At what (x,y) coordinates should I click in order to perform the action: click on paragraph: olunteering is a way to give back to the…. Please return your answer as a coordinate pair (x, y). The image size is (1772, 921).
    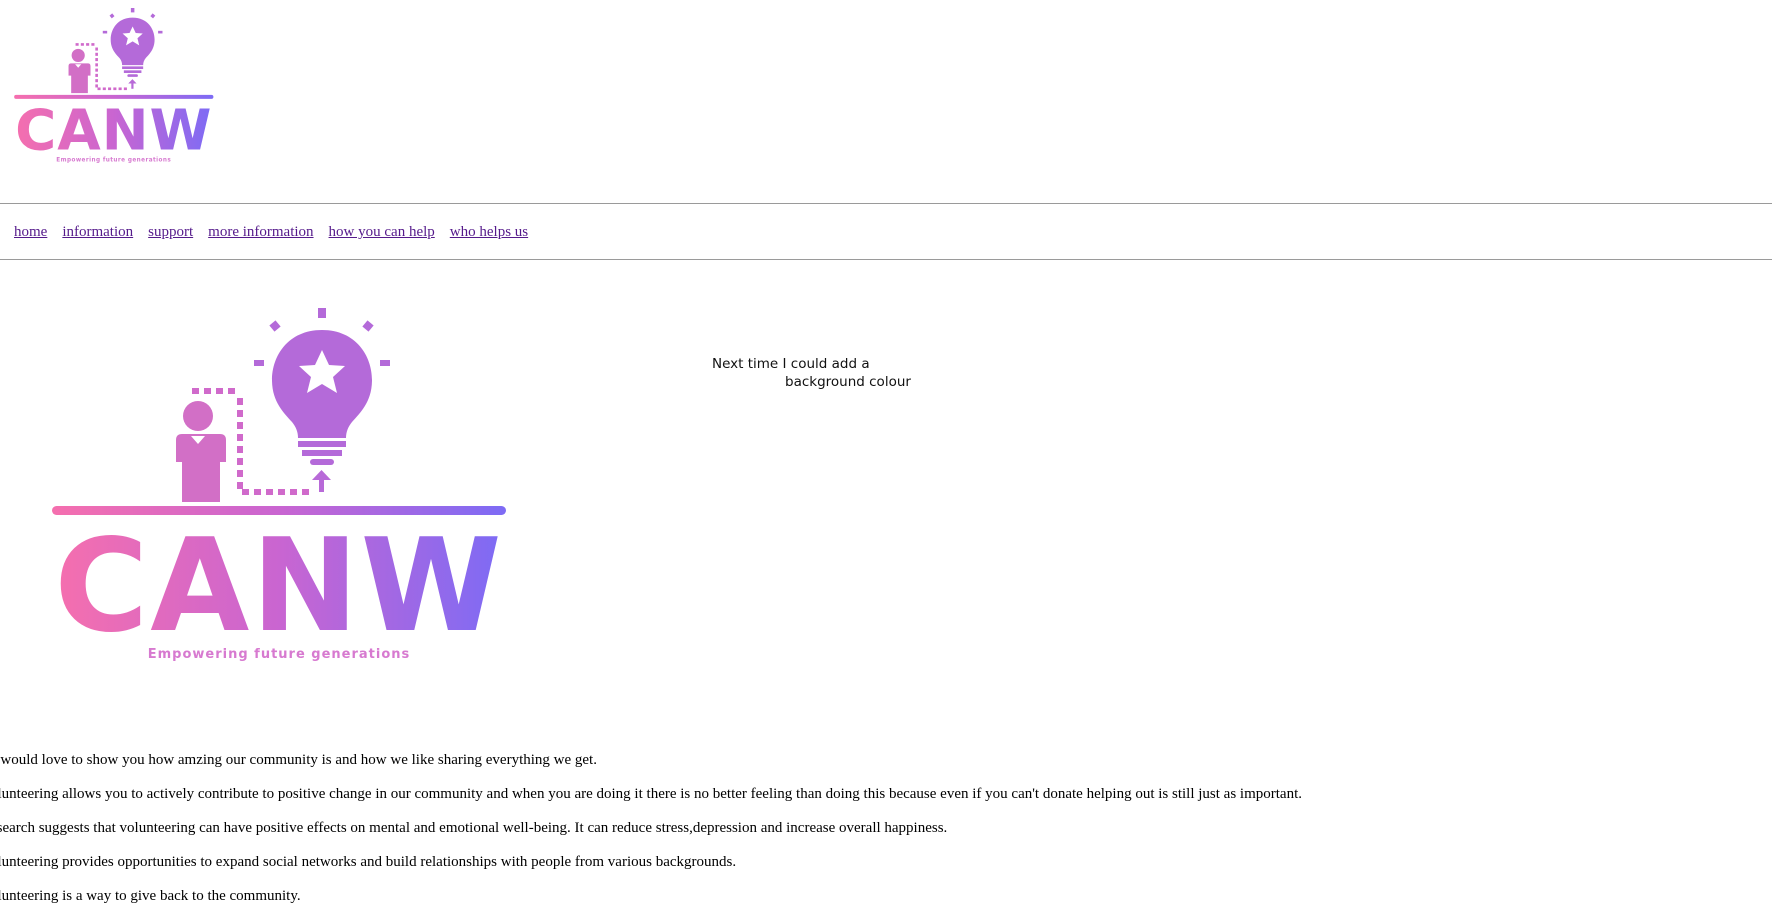
    Looking at the image, I should click on (150, 896).